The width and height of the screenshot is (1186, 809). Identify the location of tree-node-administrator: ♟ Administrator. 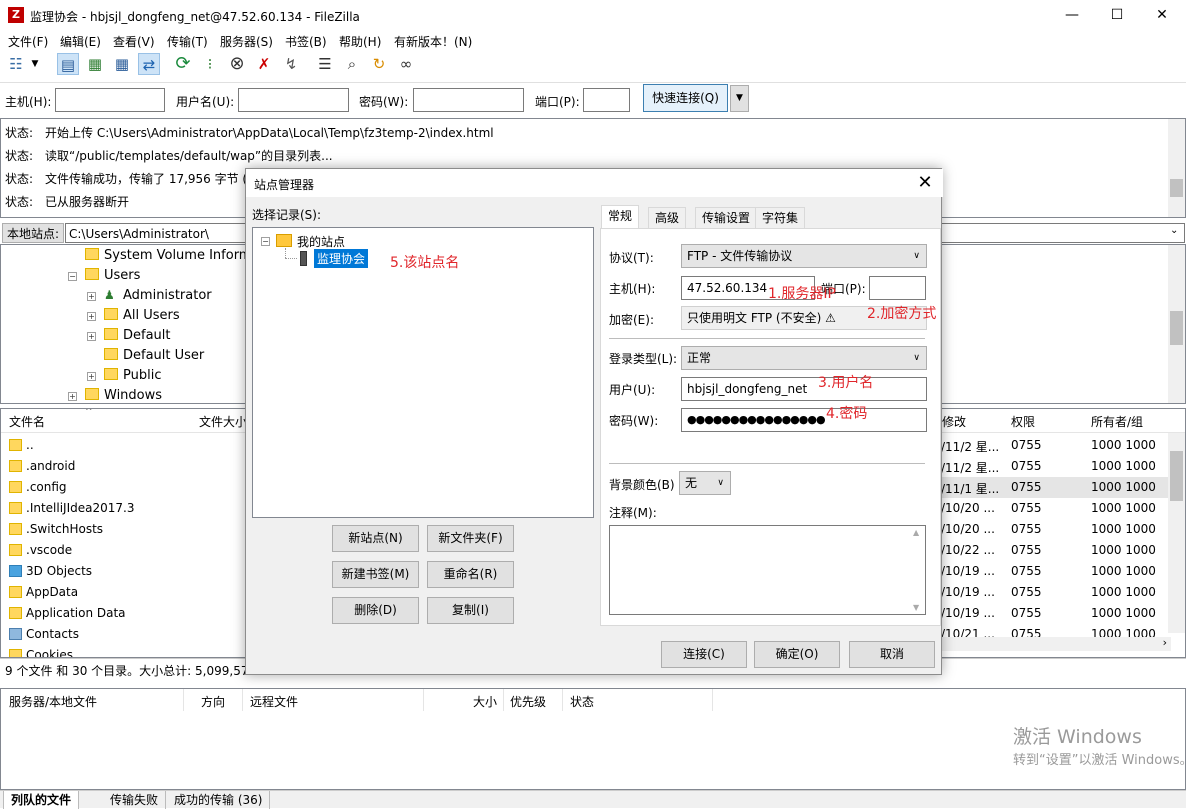
(158, 295).